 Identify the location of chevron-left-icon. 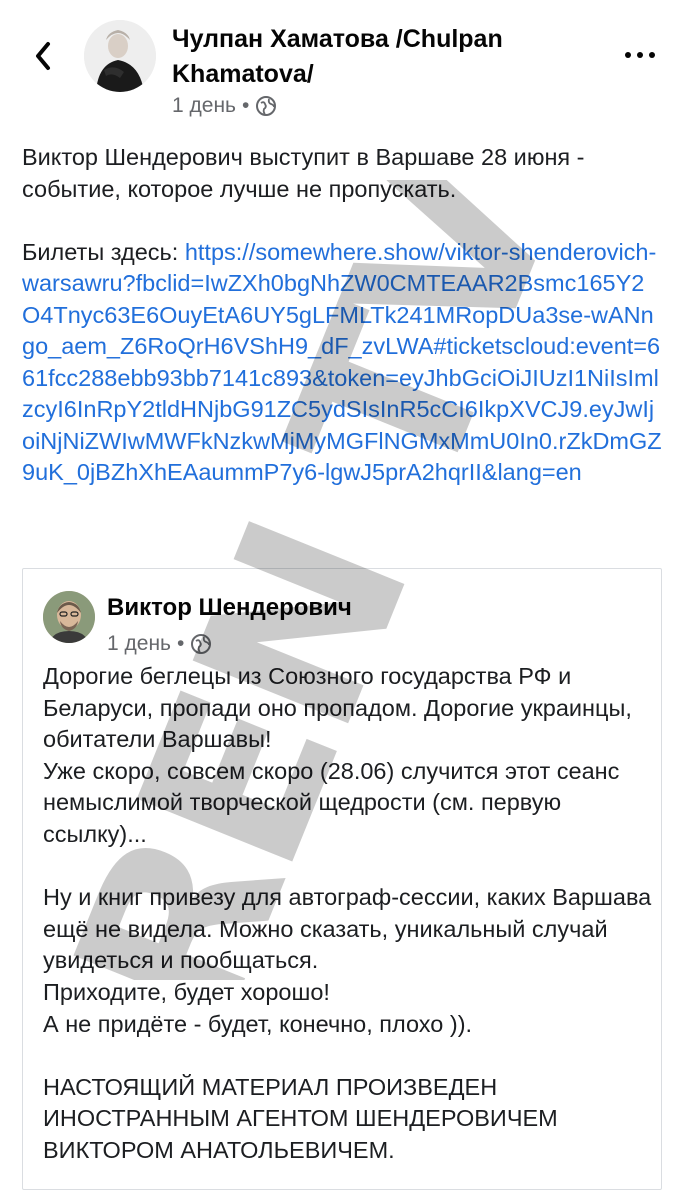
(43, 56).